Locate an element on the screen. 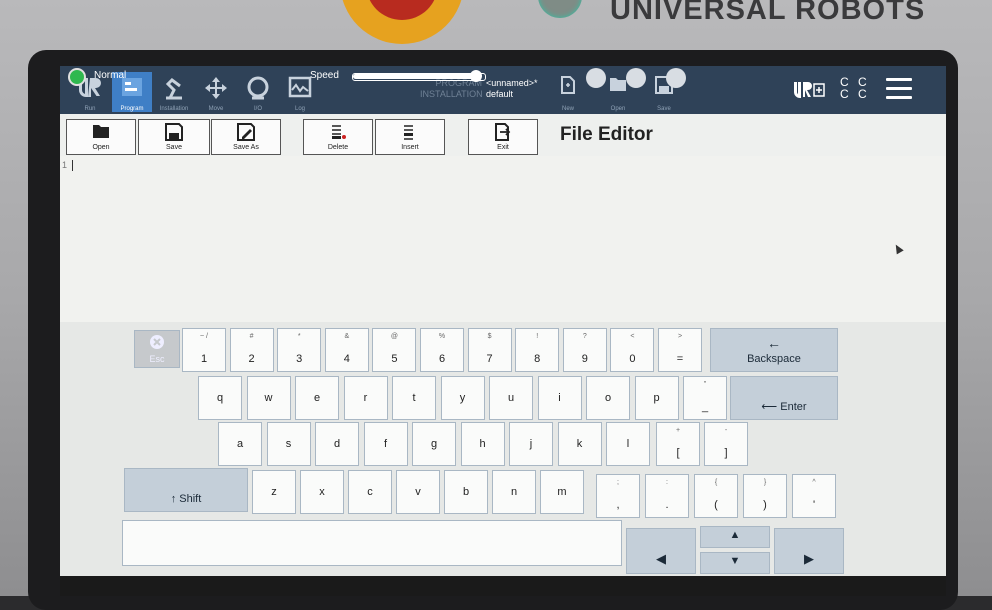 This screenshot has height=610, width=992. key-q: q is located at coordinates (220, 398).